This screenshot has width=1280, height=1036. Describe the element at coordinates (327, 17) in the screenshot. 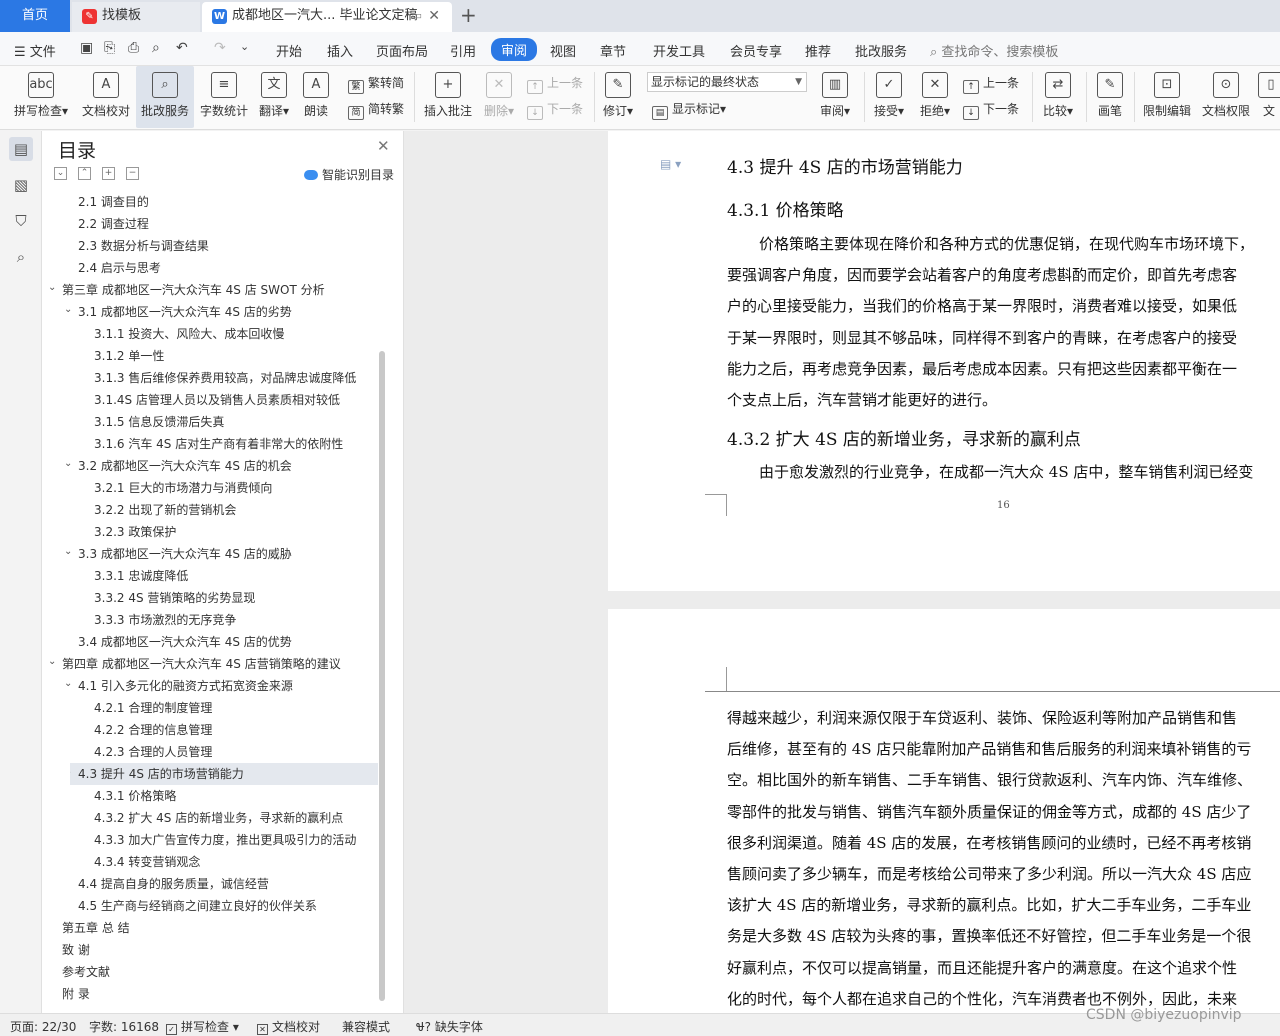

I see `tab-document: W 成都地区一汽大... 毕业论文定稿 ▭ ✕` at that location.